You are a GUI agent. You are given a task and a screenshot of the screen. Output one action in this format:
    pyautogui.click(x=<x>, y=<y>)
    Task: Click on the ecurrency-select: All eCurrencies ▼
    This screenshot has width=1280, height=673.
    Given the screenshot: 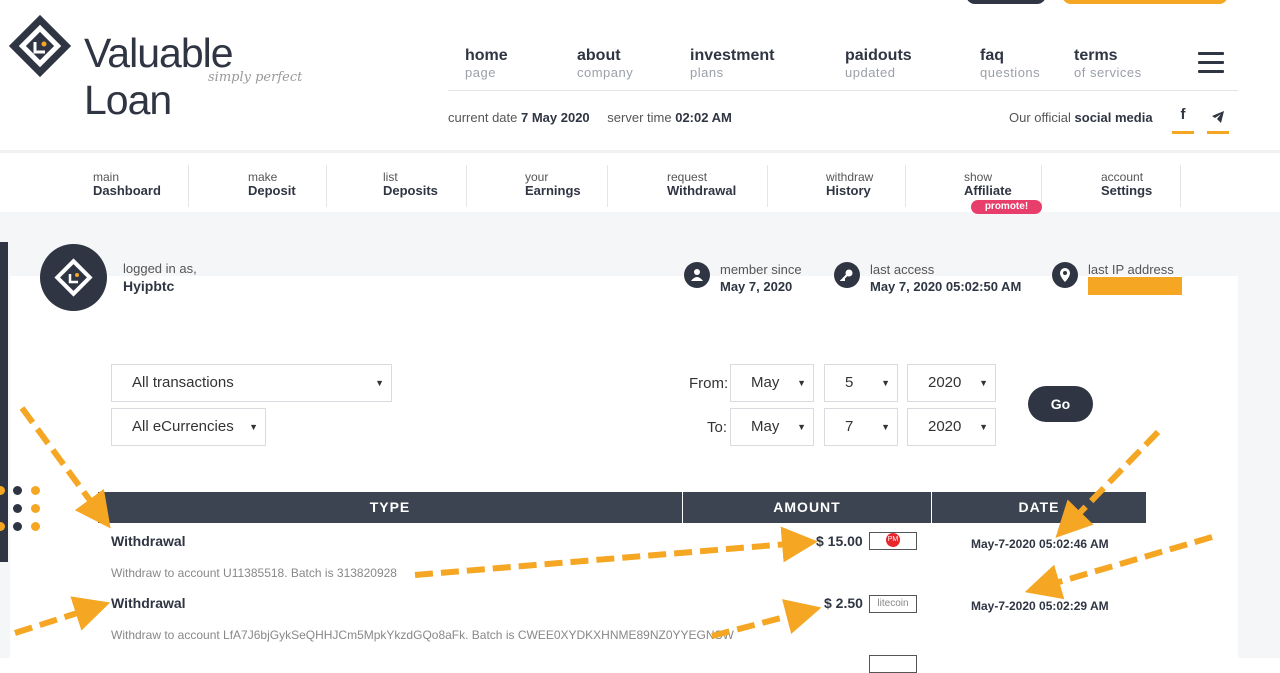 What is the action you would take?
    pyautogui.click(x=188, y=427)
    